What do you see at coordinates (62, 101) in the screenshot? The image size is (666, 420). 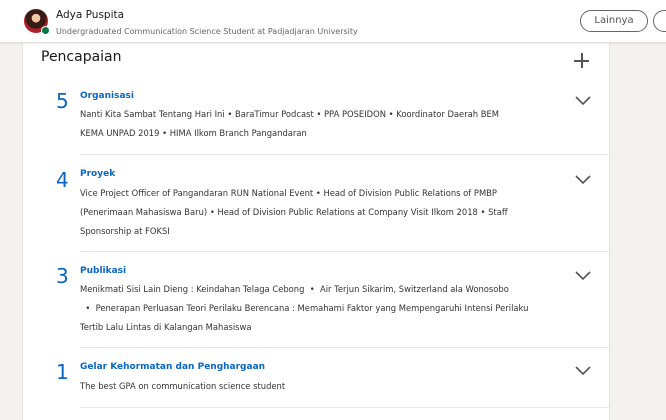 I see `section-count: 5` at bounding box center [62, 101].